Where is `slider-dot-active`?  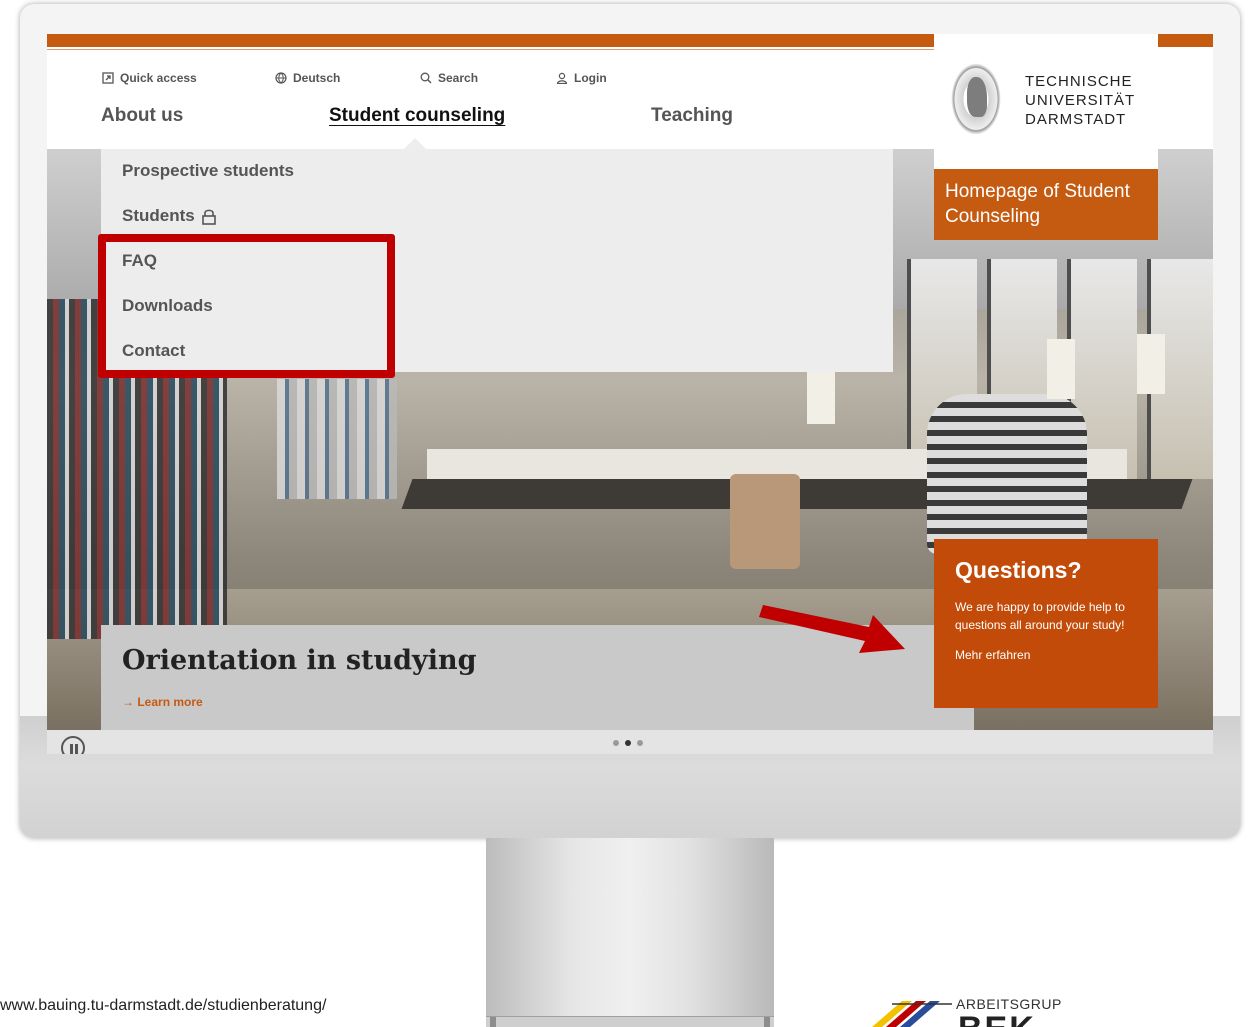
slider-dot-active is located at coordinates (628, 743).